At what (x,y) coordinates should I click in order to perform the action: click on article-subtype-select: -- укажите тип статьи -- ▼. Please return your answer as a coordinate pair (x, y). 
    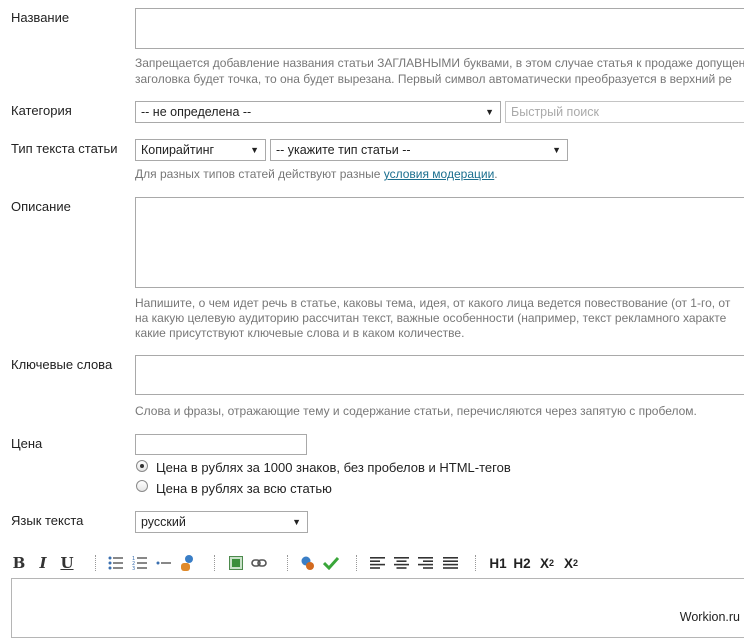
    Looking at the image, I should click on (419, 150).